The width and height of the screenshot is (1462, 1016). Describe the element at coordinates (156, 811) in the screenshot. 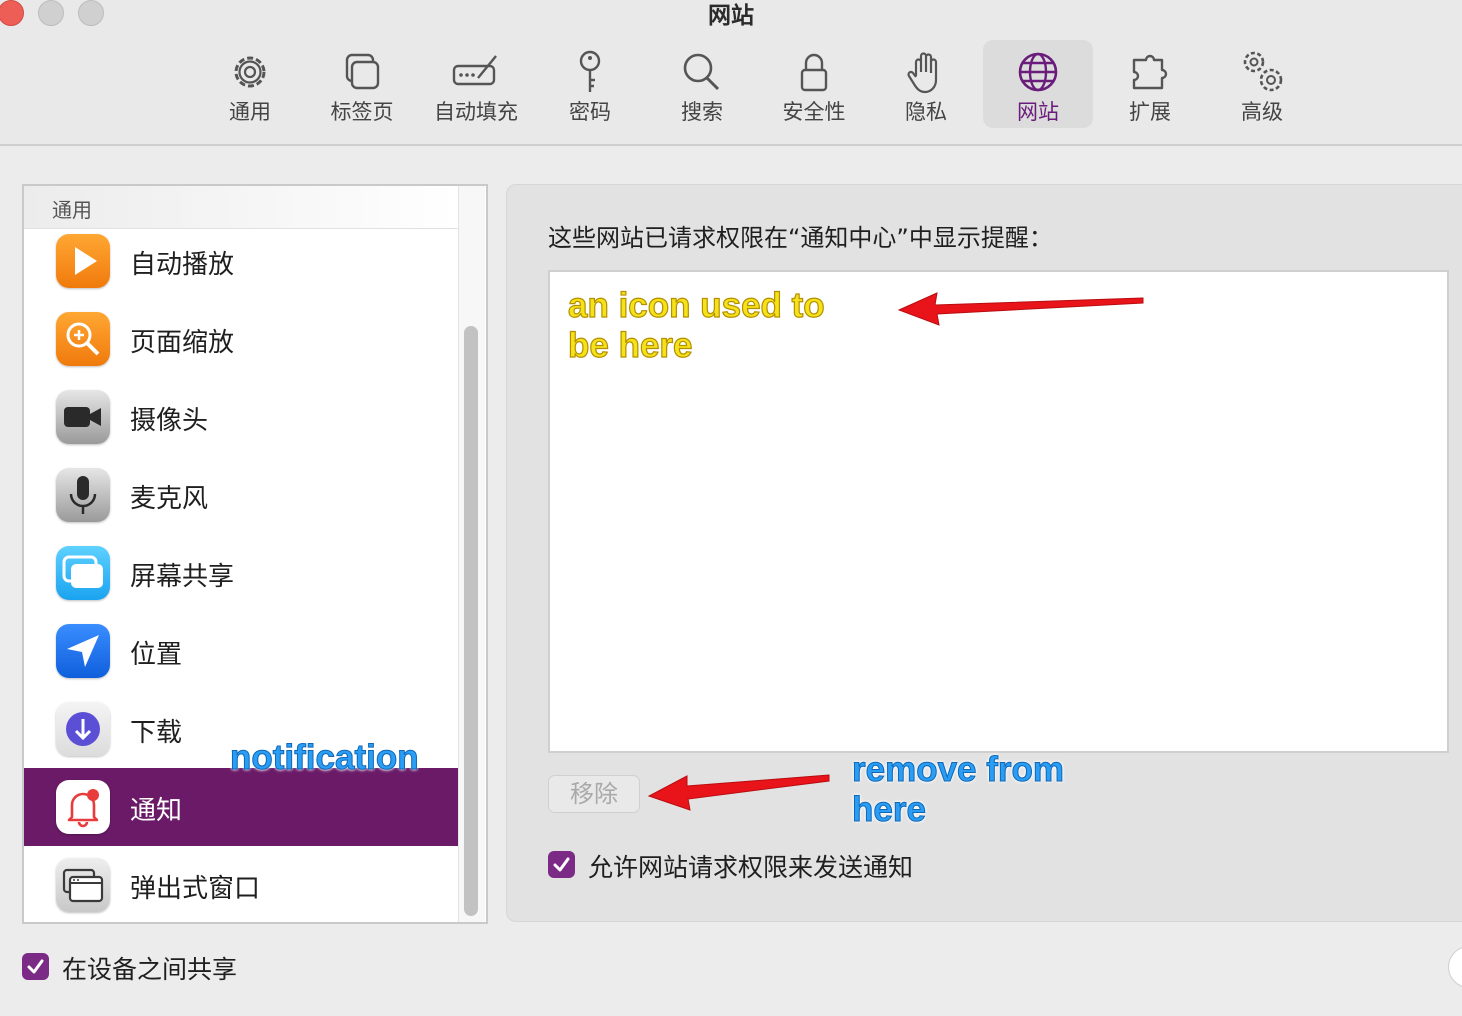

I see `sidebar-item-label: 通知` at that location.